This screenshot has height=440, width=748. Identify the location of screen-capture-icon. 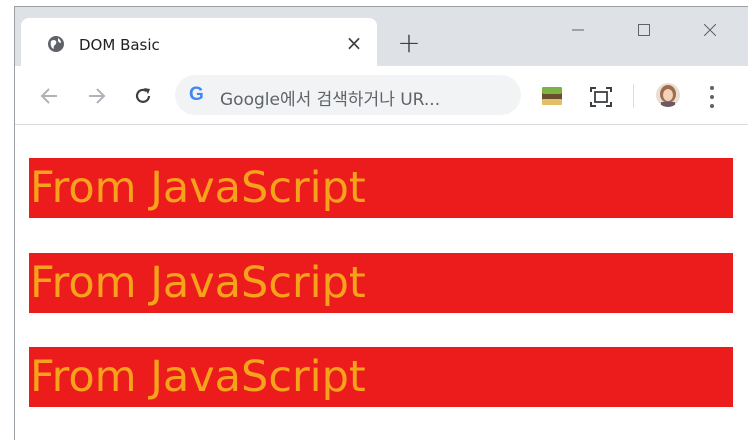
(601, 97).